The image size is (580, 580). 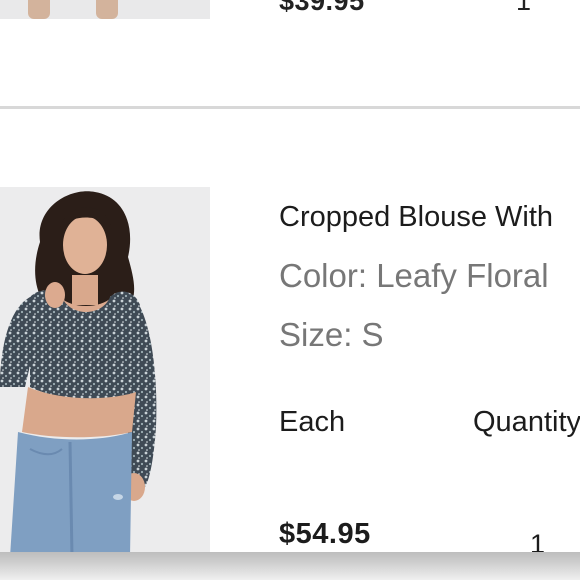 I want to click on item-price: $54.95, so click(x=325, y=534).